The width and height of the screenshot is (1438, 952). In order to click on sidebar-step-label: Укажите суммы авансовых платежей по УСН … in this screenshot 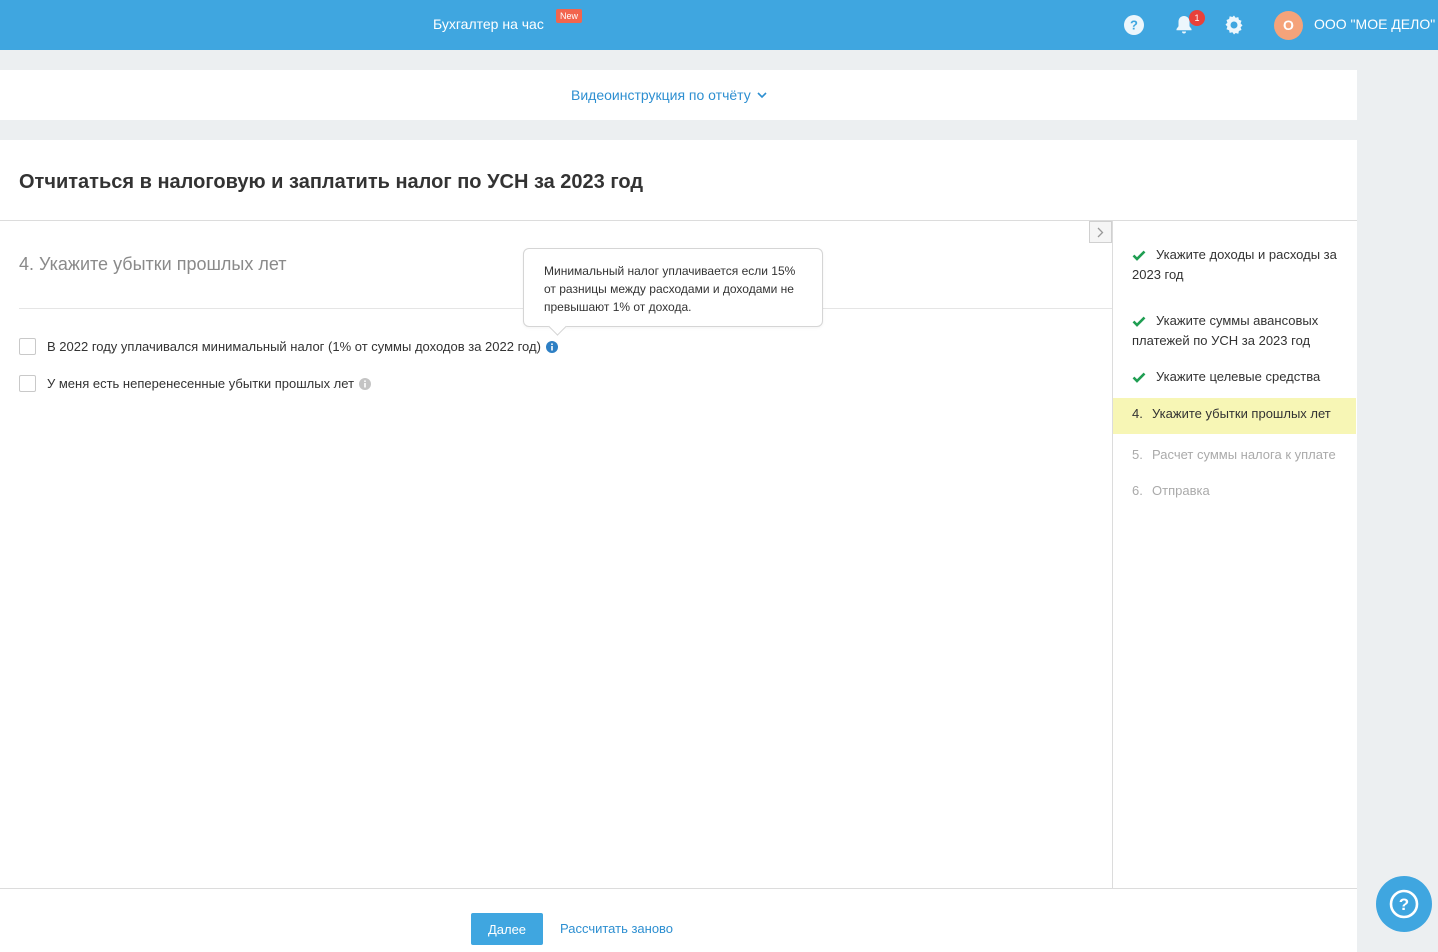, I will do `click(1225, 330)`.